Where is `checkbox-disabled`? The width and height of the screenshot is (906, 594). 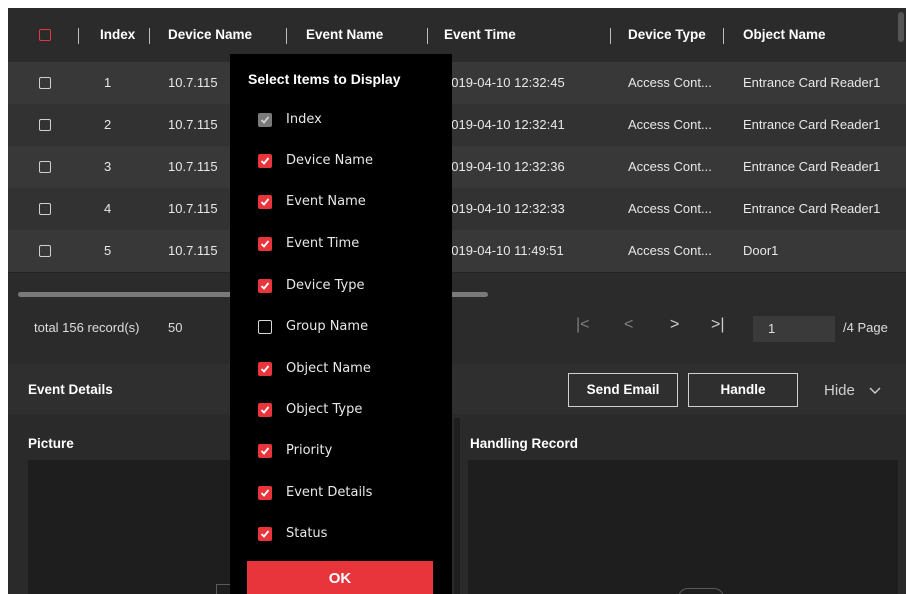 checkbox-disabled is located at coordinates (265, 120).